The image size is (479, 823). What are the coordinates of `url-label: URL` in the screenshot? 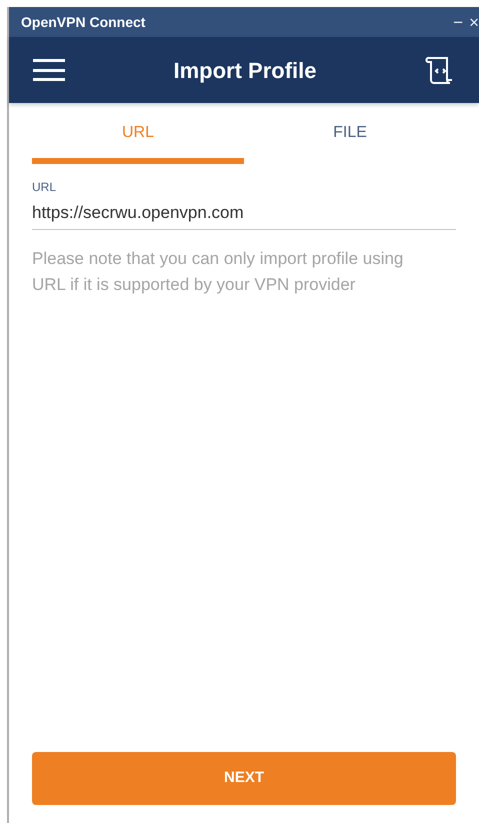 It's located at (45, 187).